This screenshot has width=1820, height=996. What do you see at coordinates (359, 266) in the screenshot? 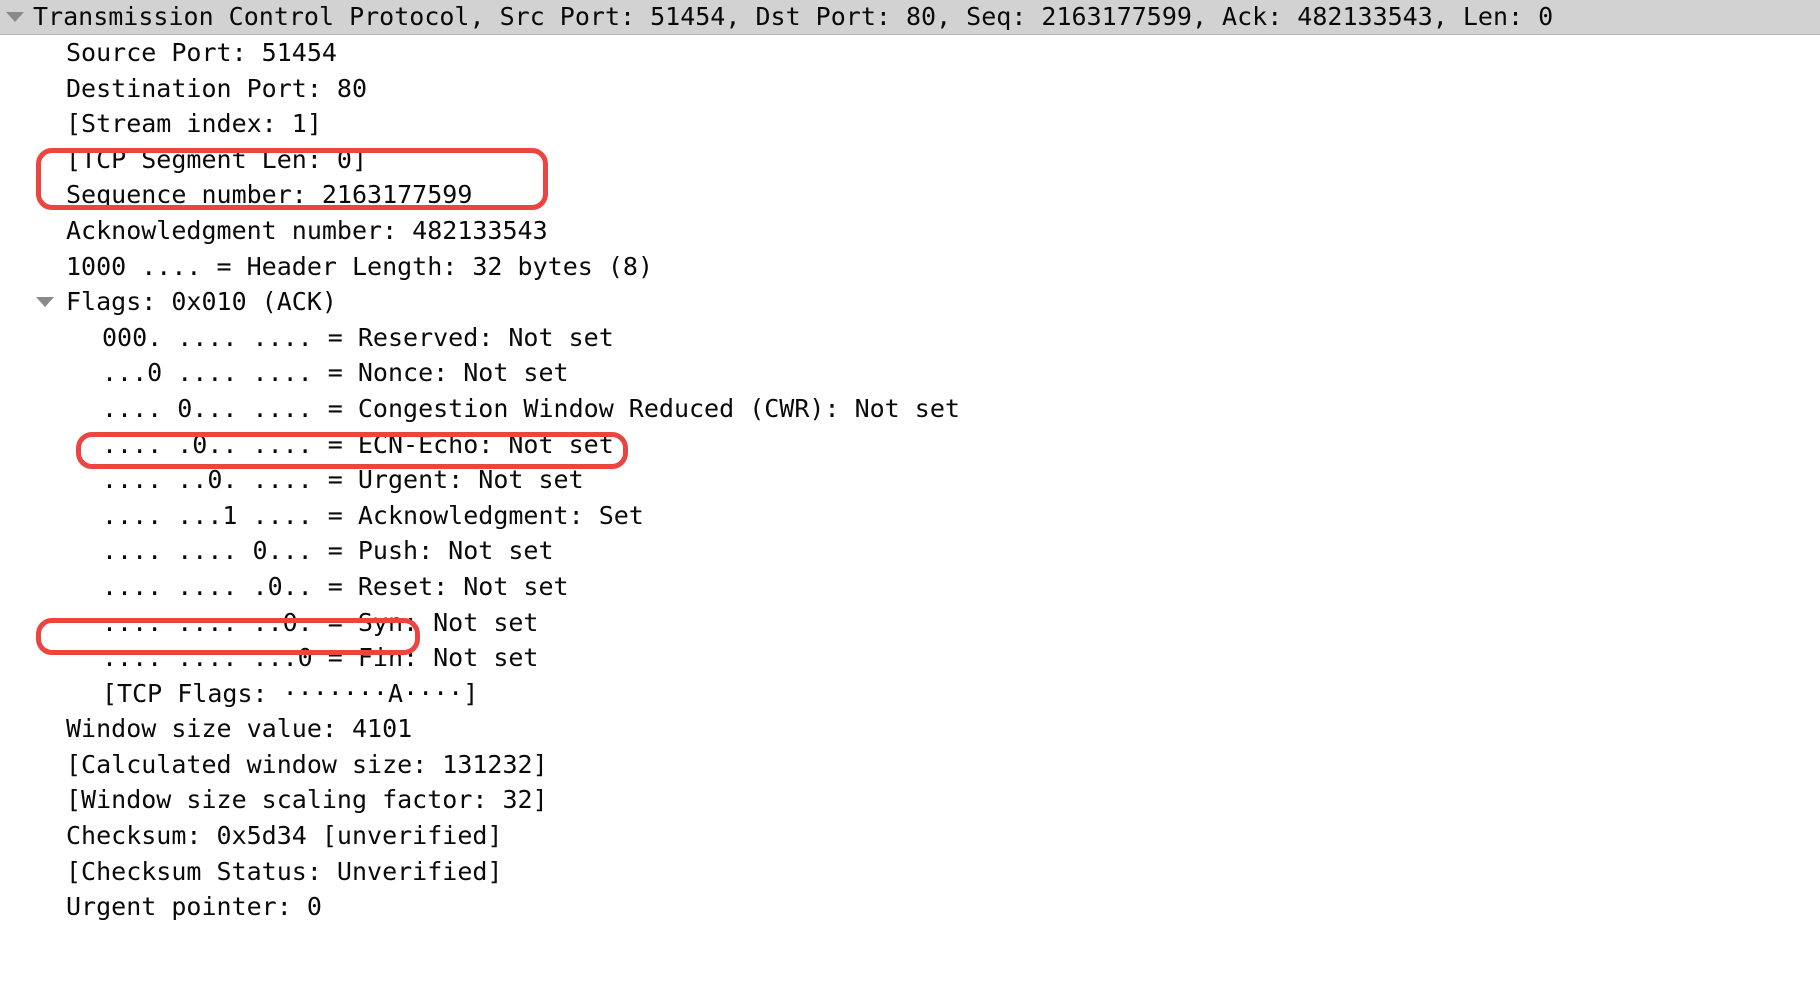
I see `field-label: 1000 .... = Header Length: 32 bytes (8)` at bounding box center [359, 266].